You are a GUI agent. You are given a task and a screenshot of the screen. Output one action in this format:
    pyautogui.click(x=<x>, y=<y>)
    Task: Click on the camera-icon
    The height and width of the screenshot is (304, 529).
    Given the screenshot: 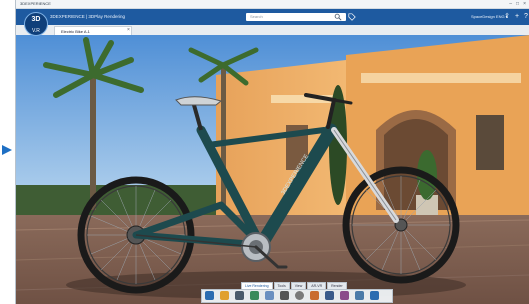 What is the action you would take?
    pyautogui.click(x=239, y=295)
    